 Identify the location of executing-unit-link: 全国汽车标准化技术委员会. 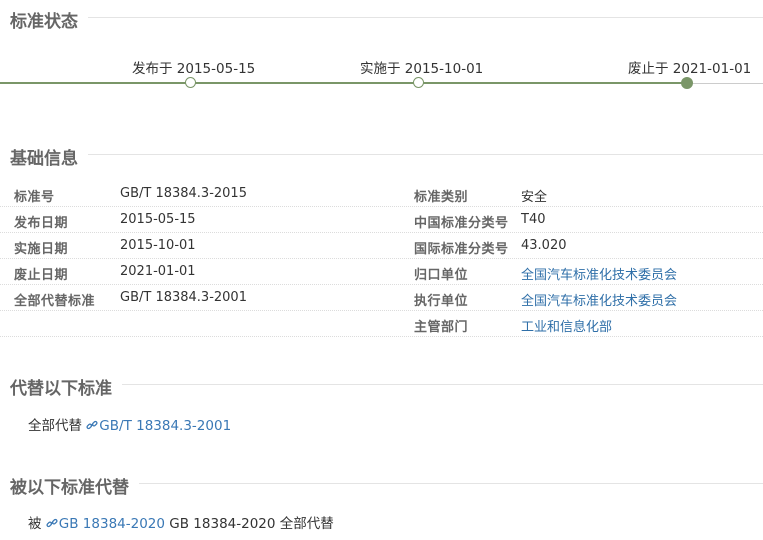
(599, 299).